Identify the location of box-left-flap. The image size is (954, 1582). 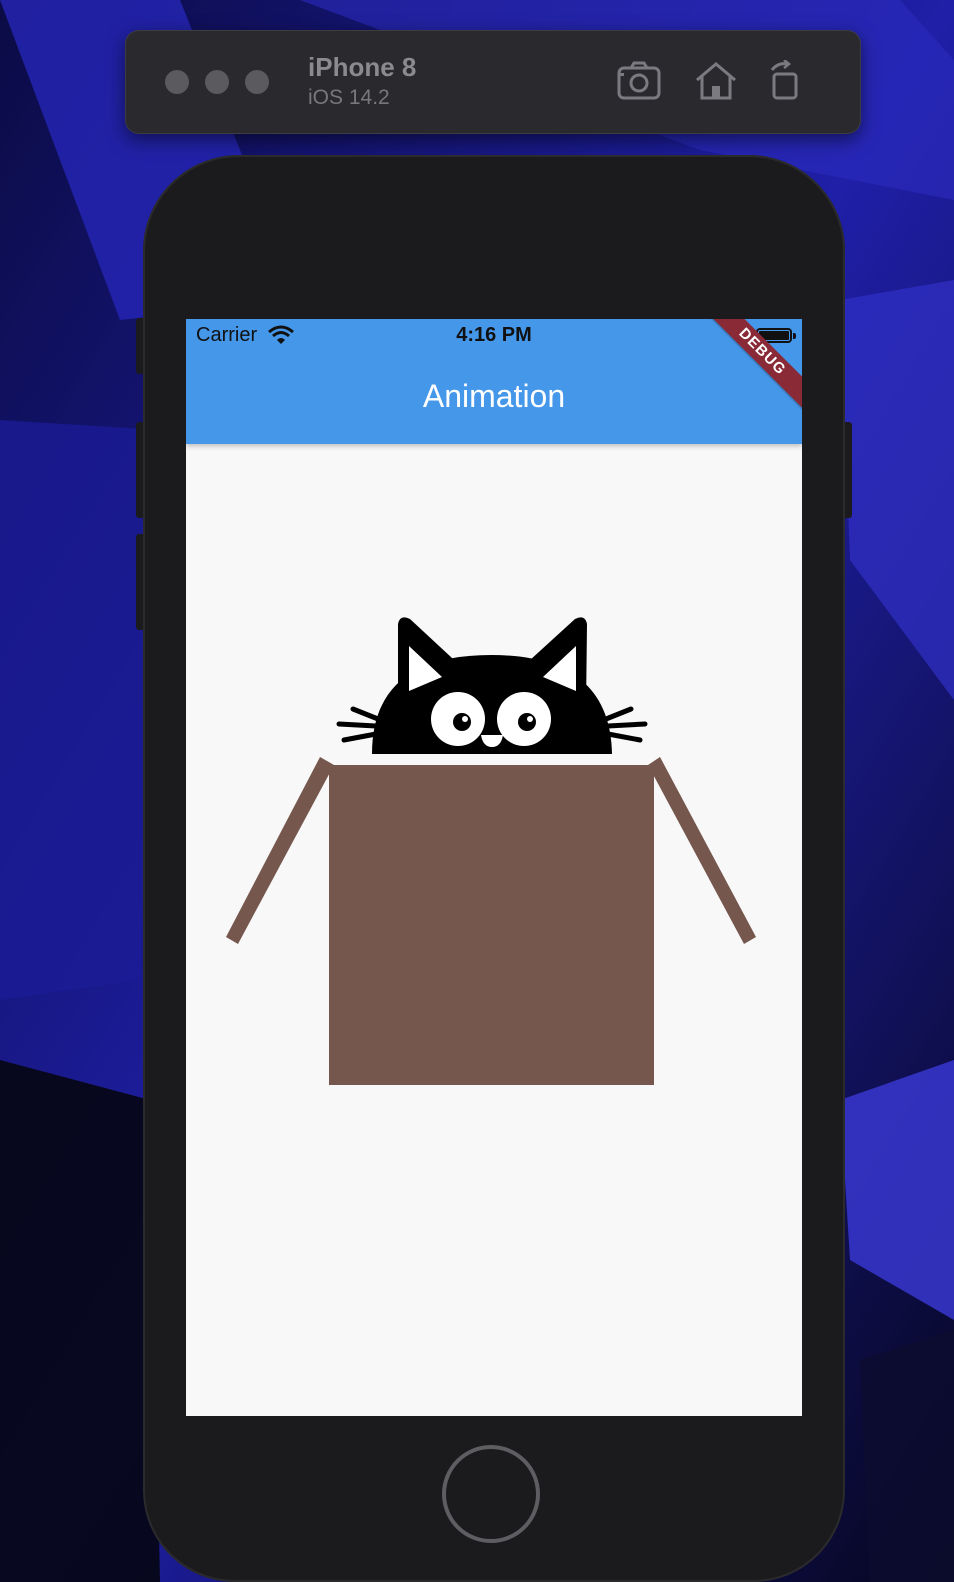
(280, 850).